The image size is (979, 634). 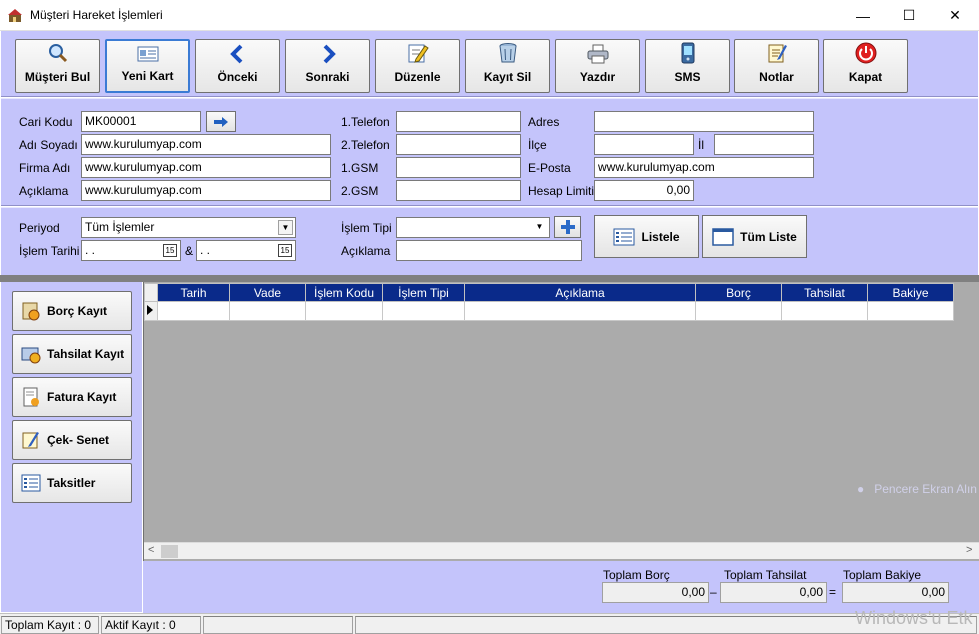 What do you see at coordinates (507, 77) in the screenshot?
I see `toolbar-button-label: Kayıt Sil` at bounding box center [507, 77].